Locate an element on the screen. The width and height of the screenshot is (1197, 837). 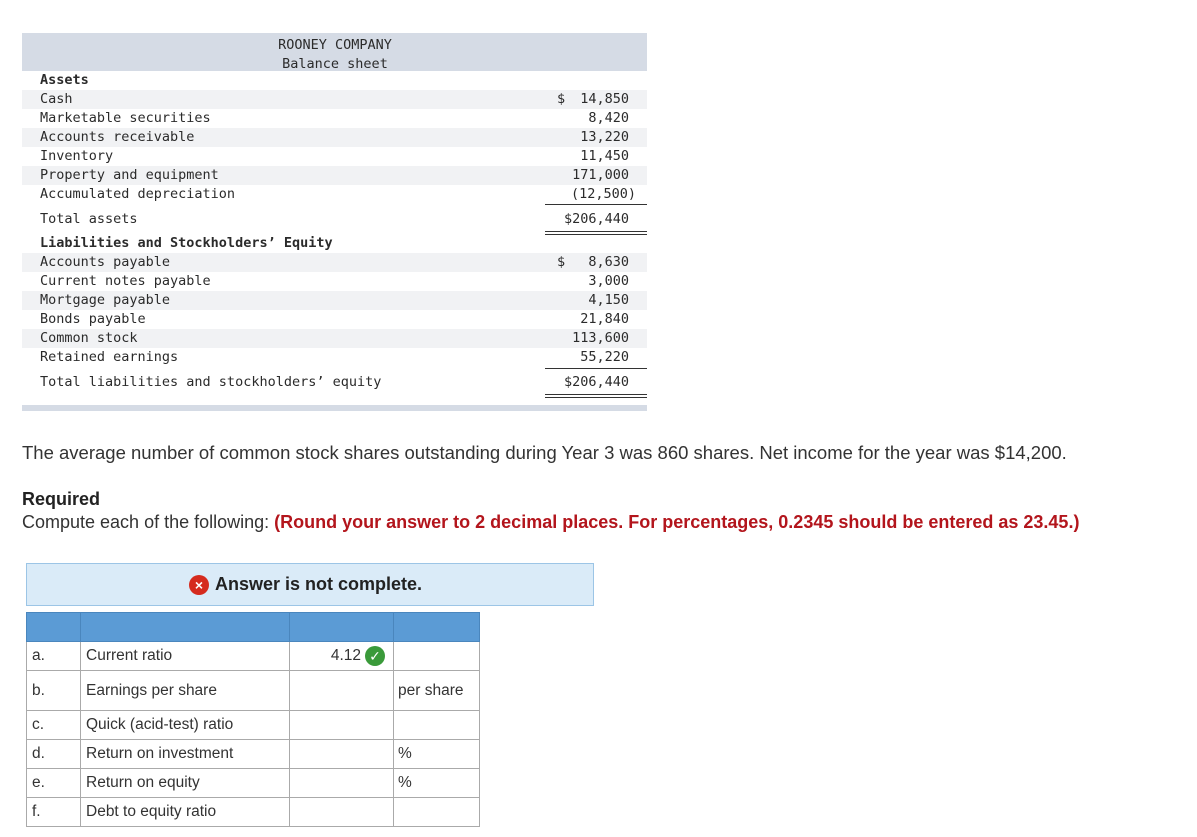
line-item-amount: (12,500) is located at coordinates (603, 194).